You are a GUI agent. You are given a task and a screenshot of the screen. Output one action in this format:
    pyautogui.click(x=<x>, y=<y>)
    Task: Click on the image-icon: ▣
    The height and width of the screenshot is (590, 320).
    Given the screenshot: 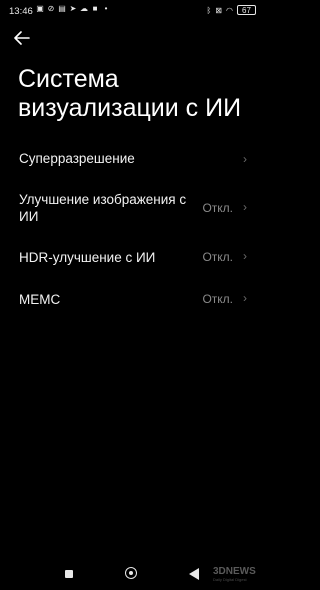 What is the action you would take?
    pyautogui.click(x=40, y=8)
    